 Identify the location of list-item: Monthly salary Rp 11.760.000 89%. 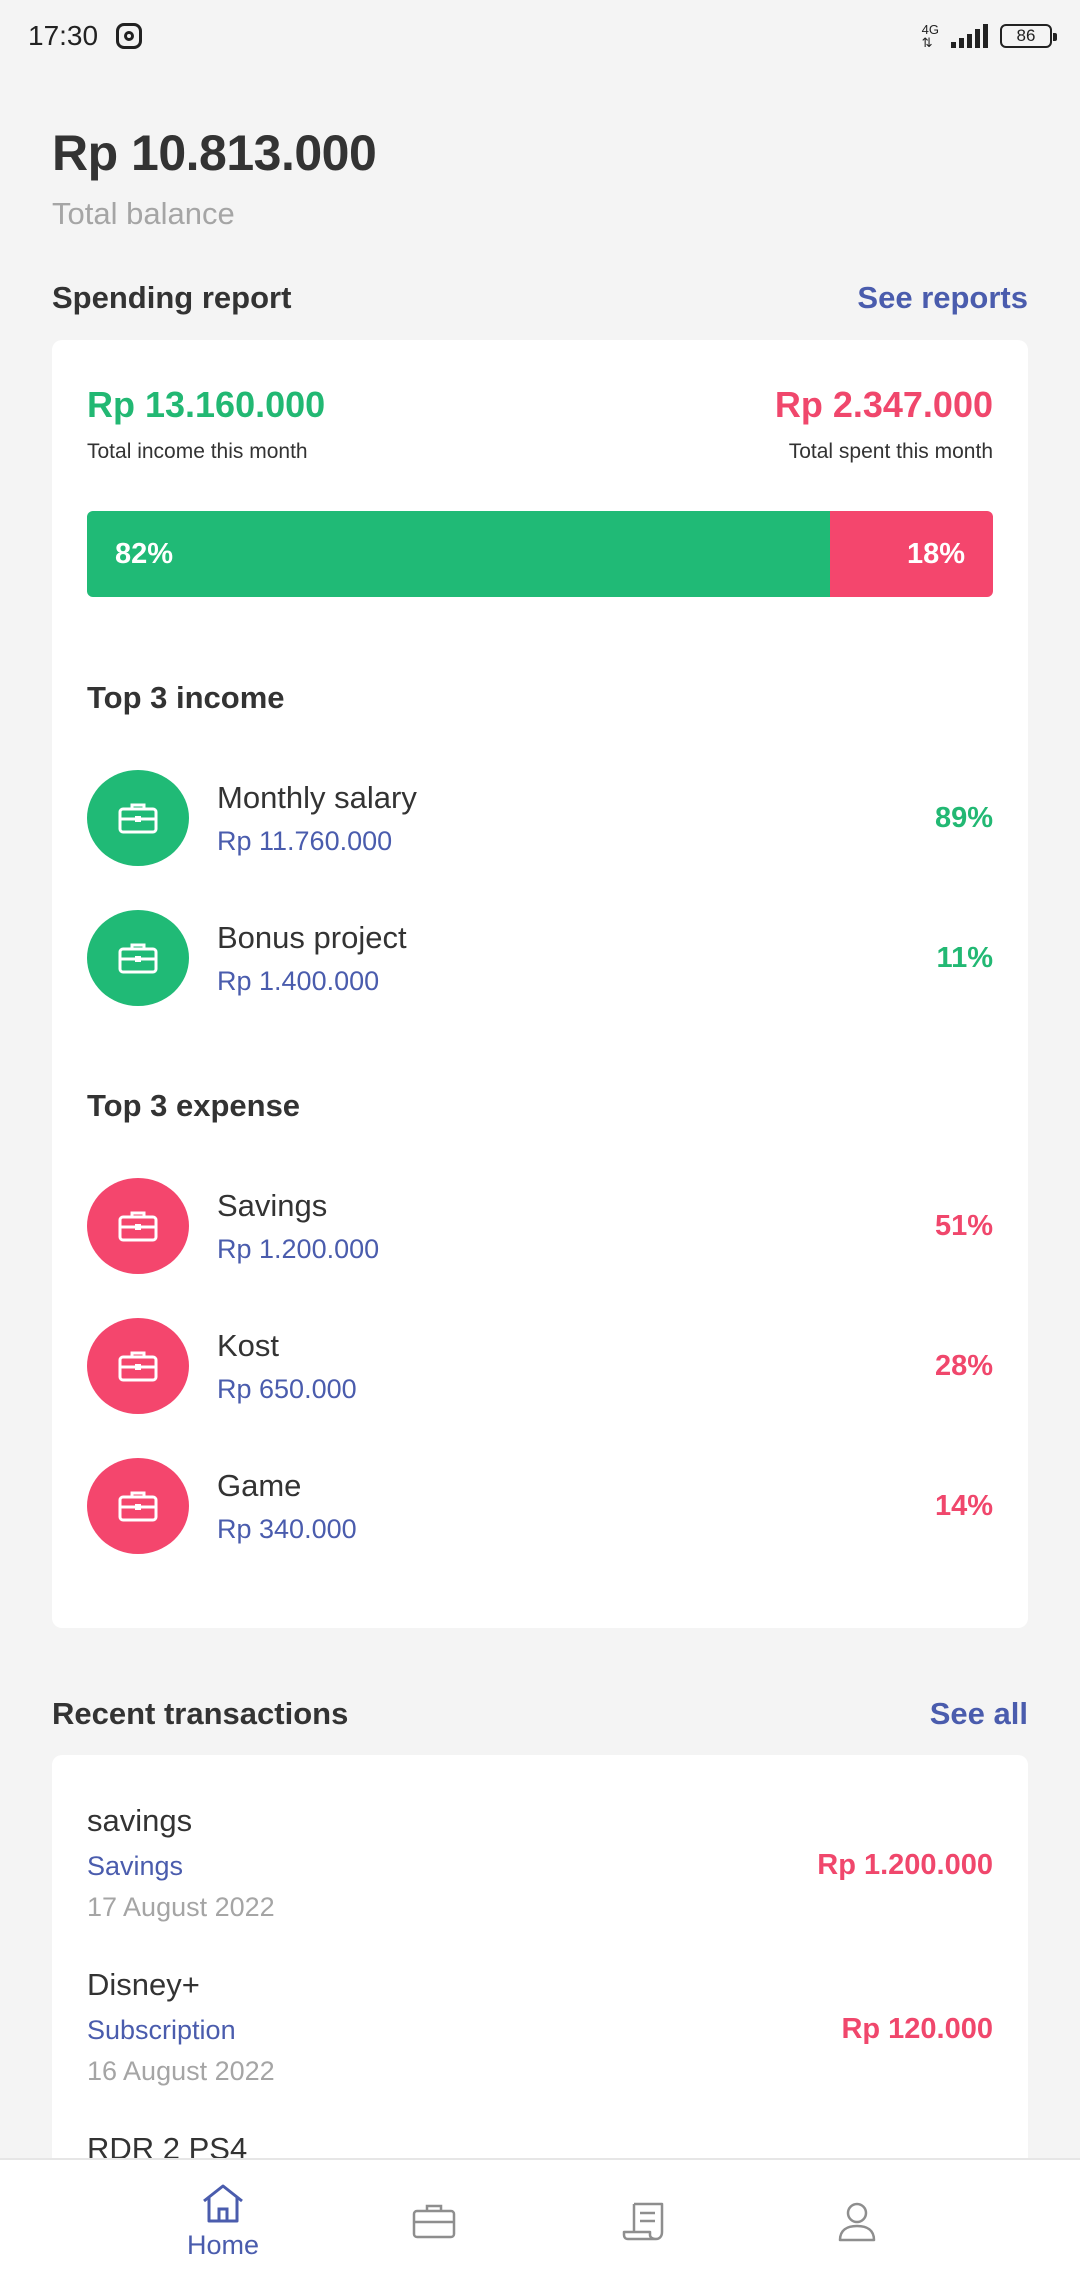
(540, 818).